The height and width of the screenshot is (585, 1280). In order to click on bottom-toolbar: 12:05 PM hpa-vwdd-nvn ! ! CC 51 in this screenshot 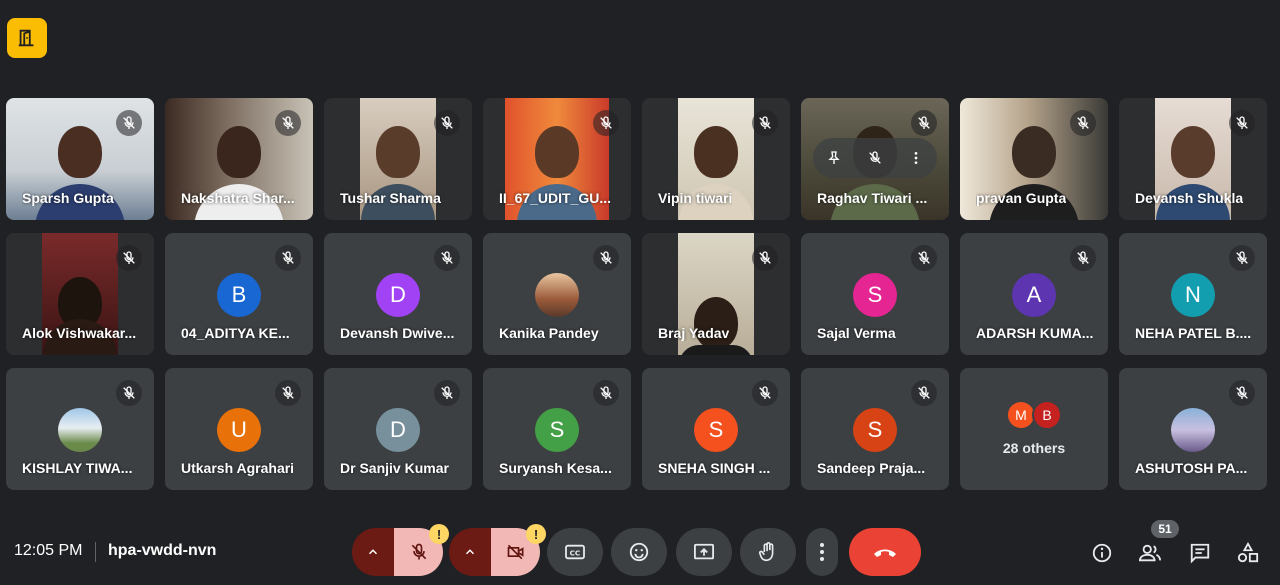, I will do `click(640, 552)`.